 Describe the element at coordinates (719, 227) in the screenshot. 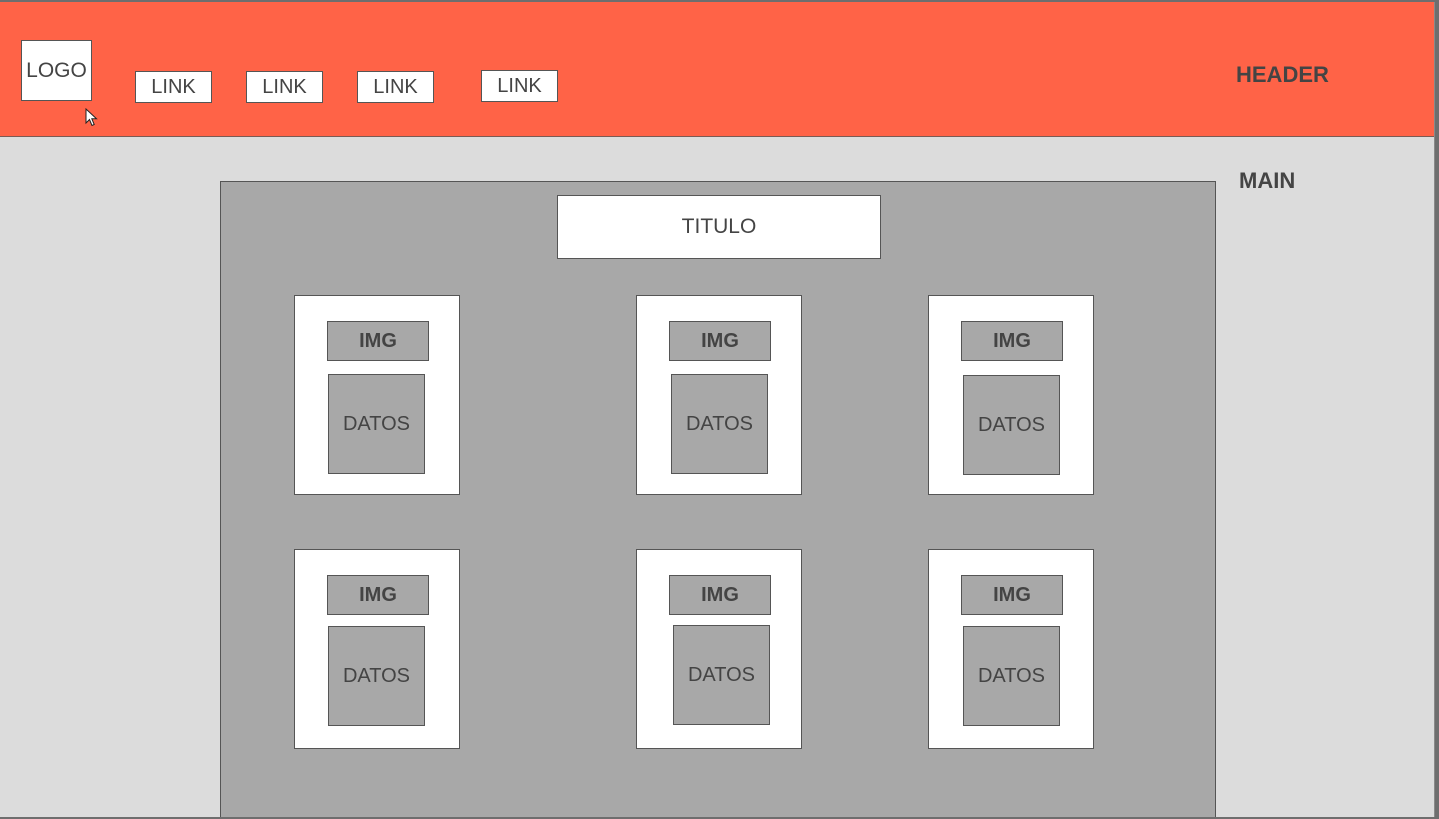

I see `title-box: TITULO` at that location.